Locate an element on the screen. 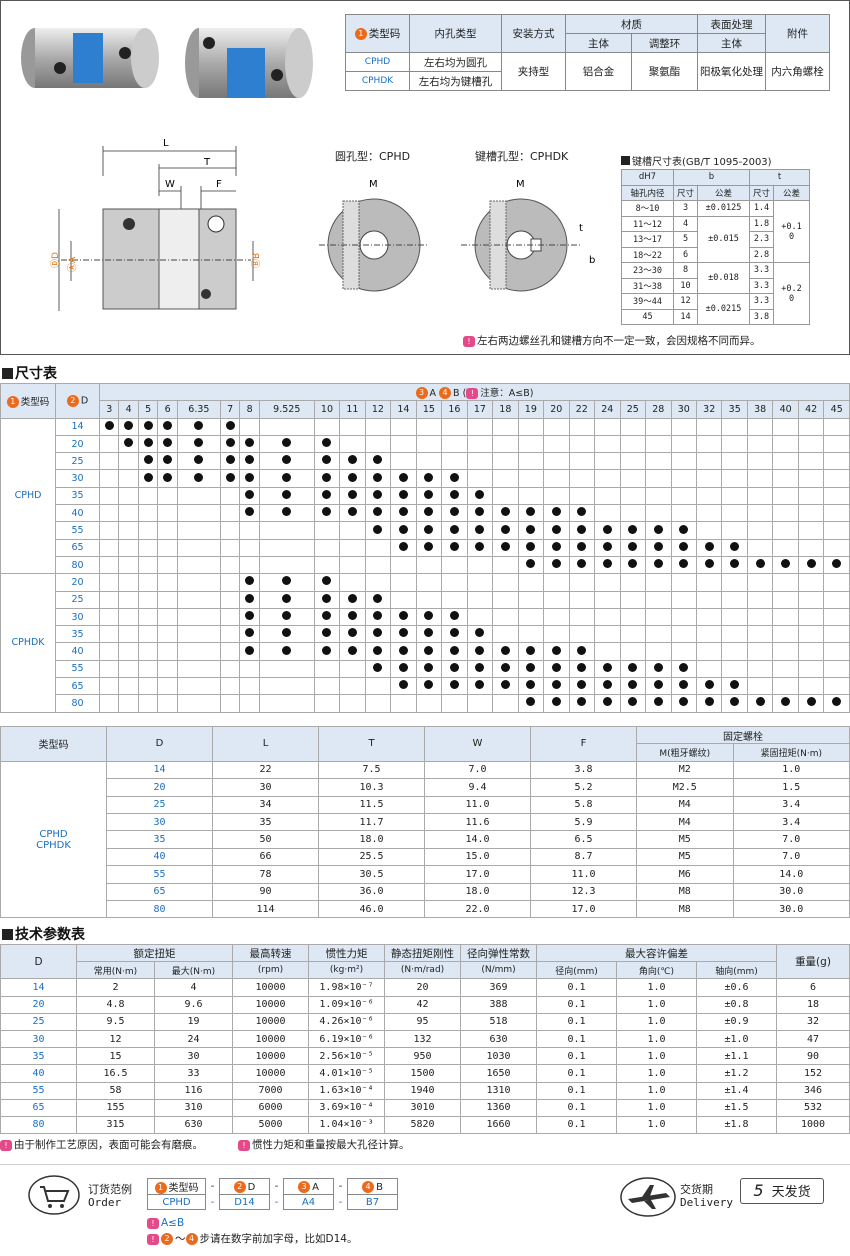  table-row: 80 is located at coordinates (425, 565).